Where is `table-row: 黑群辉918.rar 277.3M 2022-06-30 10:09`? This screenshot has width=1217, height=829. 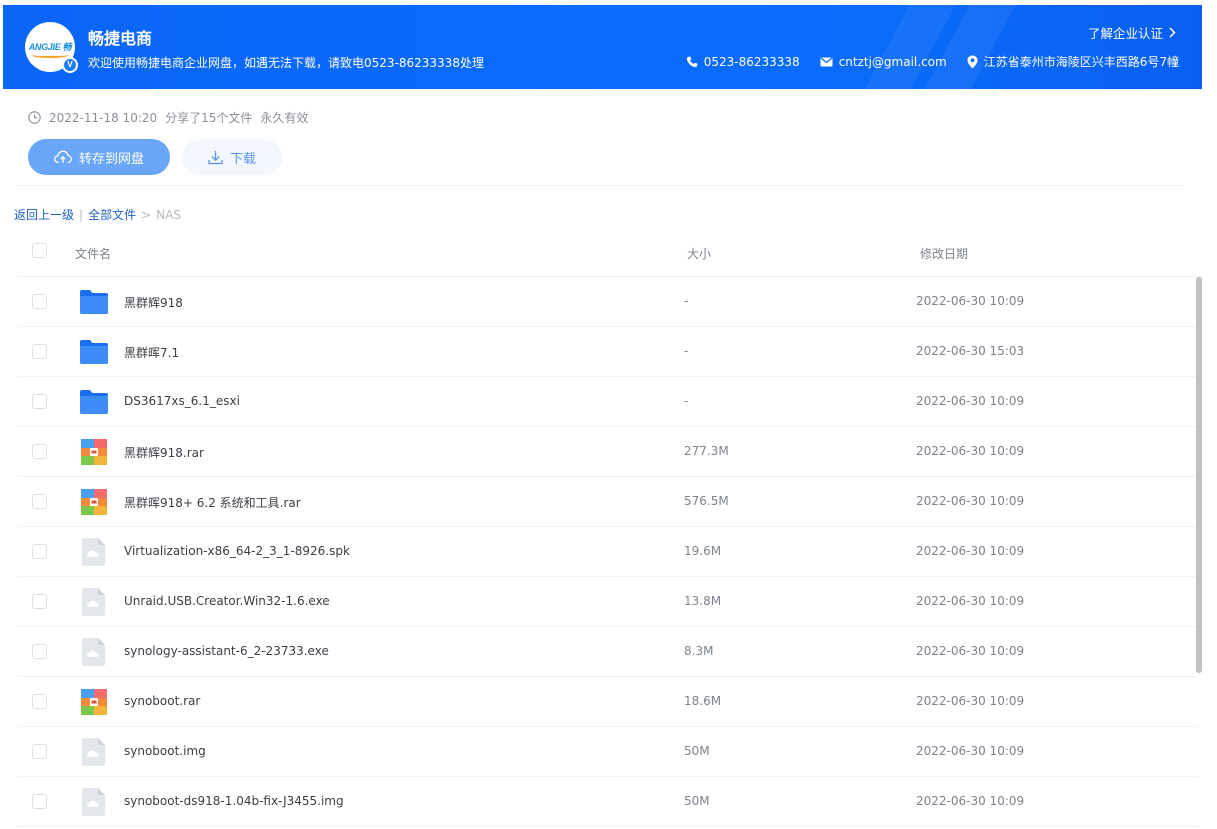 table-row: 黑群辉918.rar 277.3M 2022-06-30 10:09 is located at coordinates (608, 452).